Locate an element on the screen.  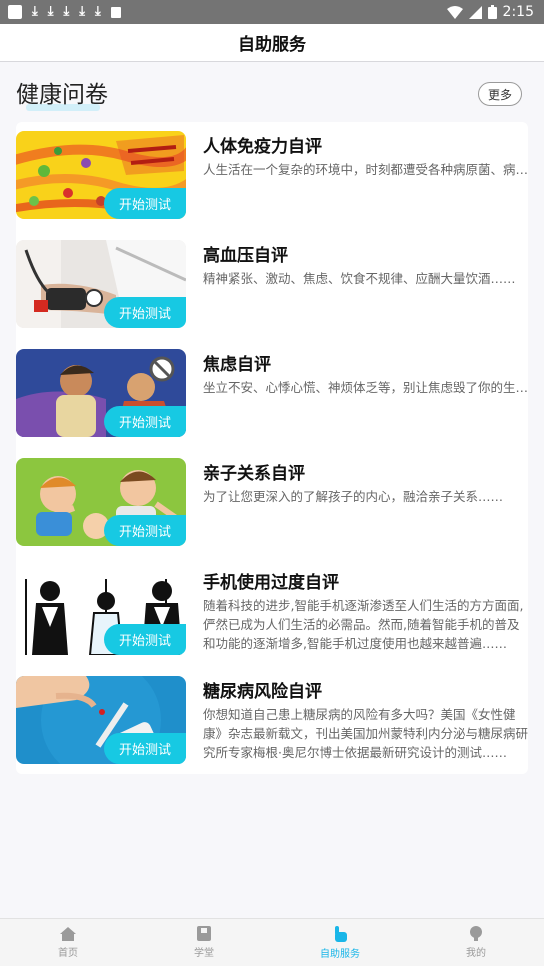
battery-icon is located at coordinates (492, 12).